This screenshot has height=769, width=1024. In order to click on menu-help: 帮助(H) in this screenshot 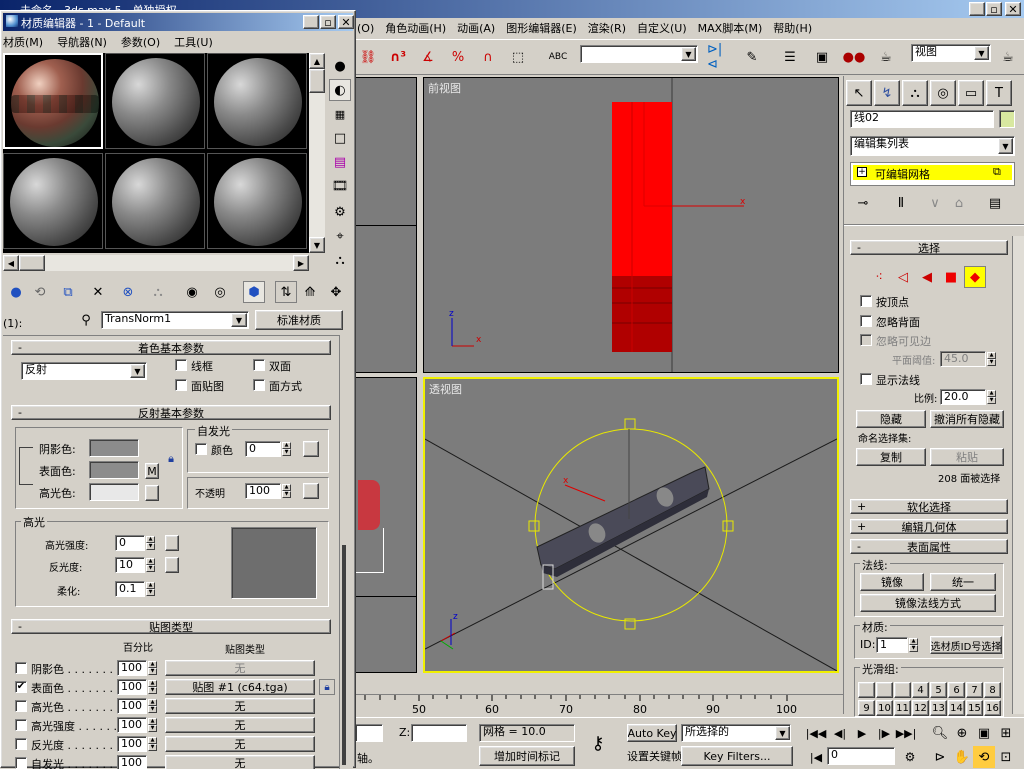, I will do `click(792, 28)`.